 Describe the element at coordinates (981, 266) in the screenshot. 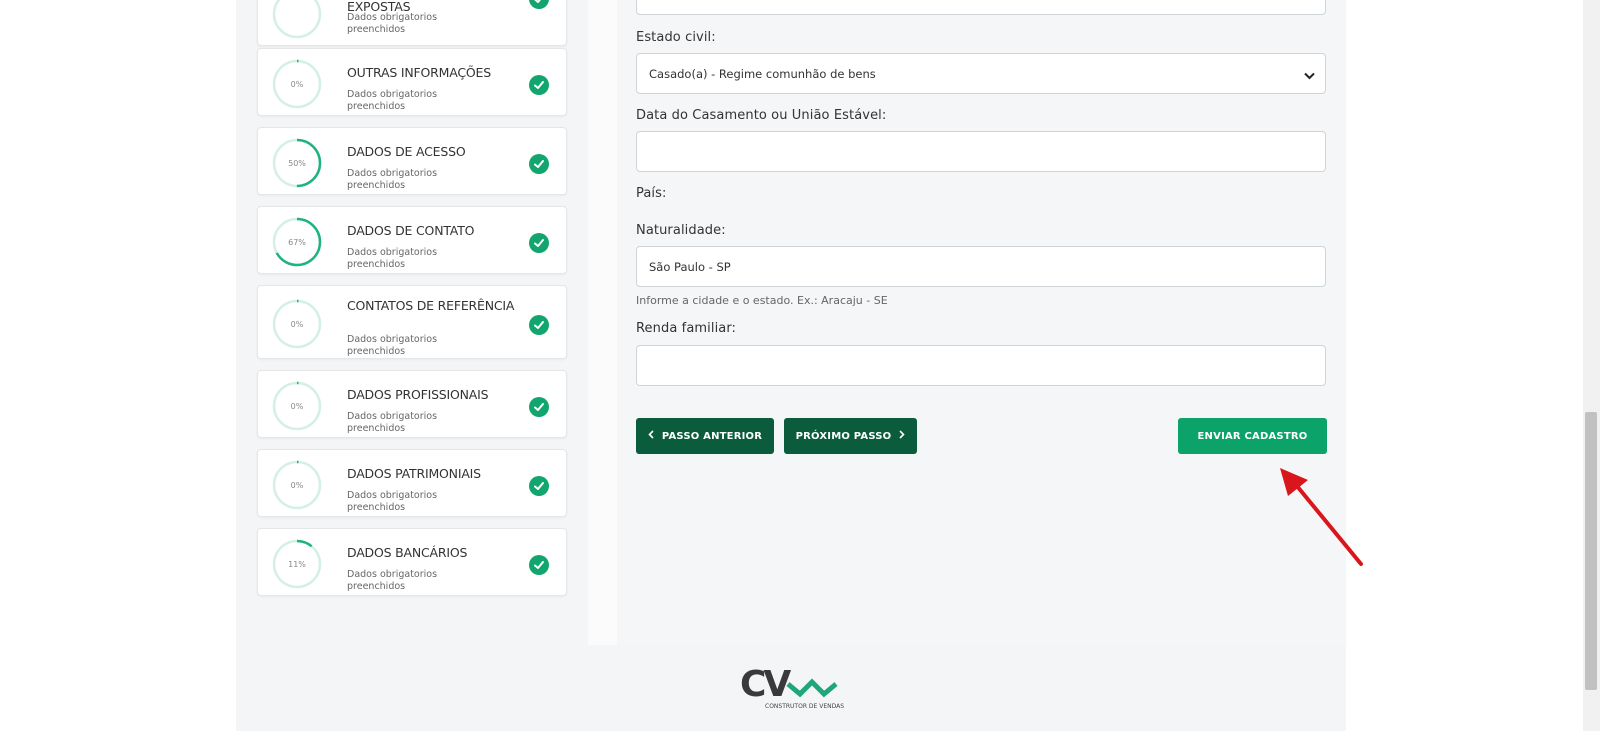

I see `naturalidade-input: São Paulo - SP` at that location.